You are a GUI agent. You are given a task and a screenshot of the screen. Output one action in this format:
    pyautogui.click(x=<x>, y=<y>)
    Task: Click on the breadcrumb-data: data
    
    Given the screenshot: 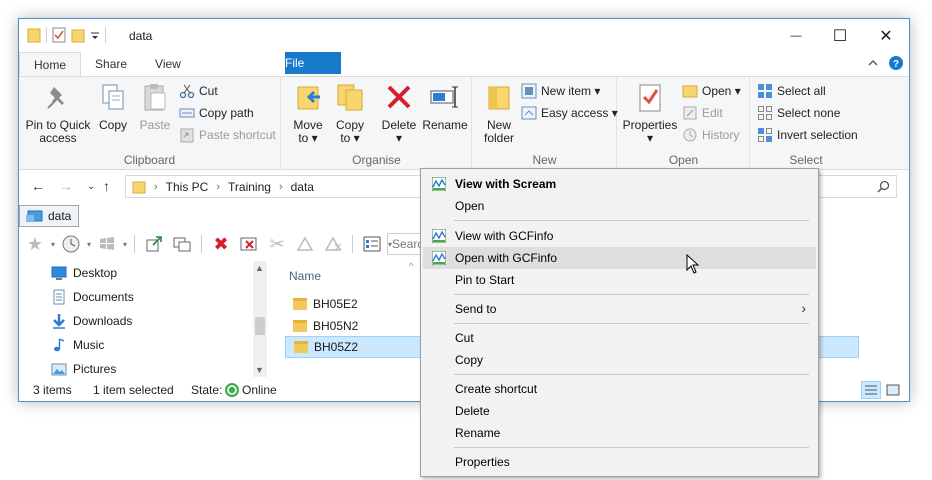 What is the action you would take?
    pyautogui.click(x=302, y=187)
    